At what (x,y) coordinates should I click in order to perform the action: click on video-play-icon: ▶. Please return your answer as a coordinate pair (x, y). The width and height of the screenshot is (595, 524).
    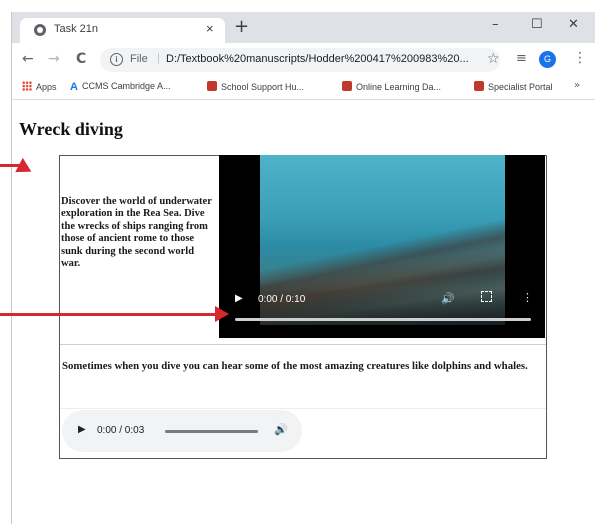
    Looking at the image, I should click on (239, 298).